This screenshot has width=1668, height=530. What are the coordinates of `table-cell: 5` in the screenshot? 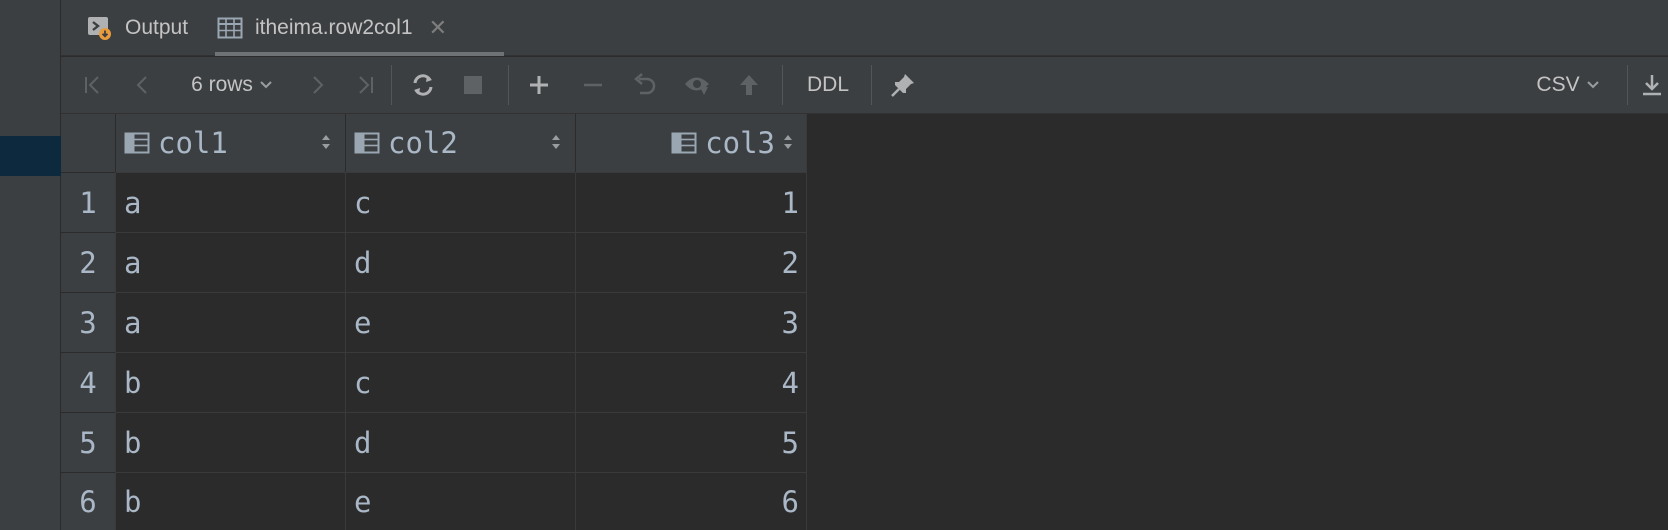 It's located at (691, 442).